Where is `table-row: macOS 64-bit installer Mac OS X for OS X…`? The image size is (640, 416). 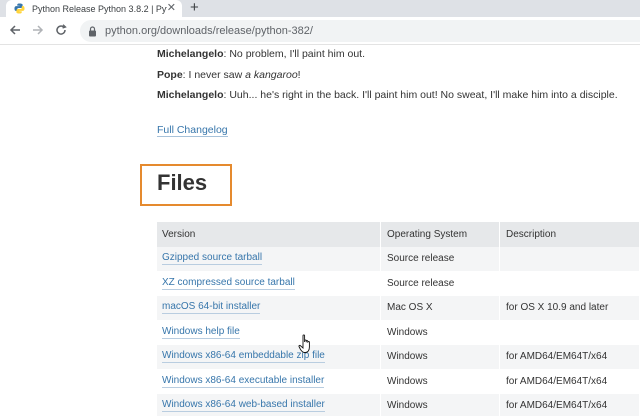
table-row: macOS 64-bit installer Mac OS X for OS X… is located at coordinates (398, 307).